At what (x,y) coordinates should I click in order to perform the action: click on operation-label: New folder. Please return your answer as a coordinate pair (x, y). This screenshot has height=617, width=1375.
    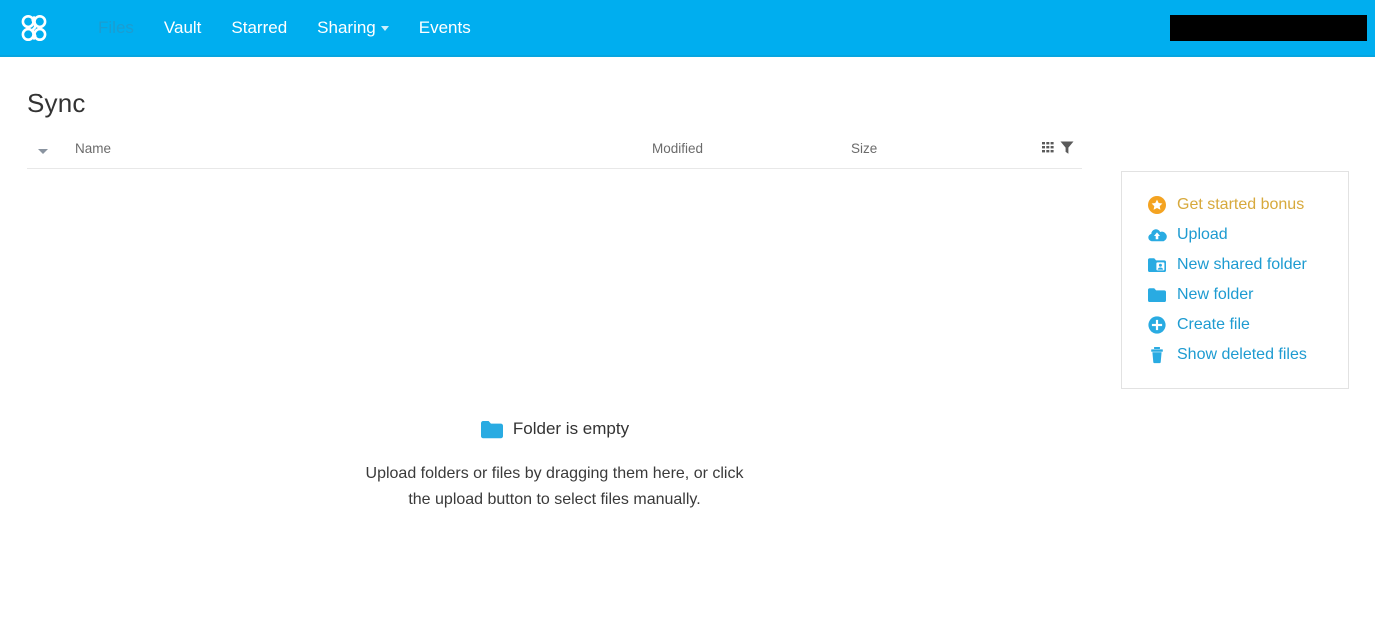
    Looking at the image, I should click on (1215, 294).